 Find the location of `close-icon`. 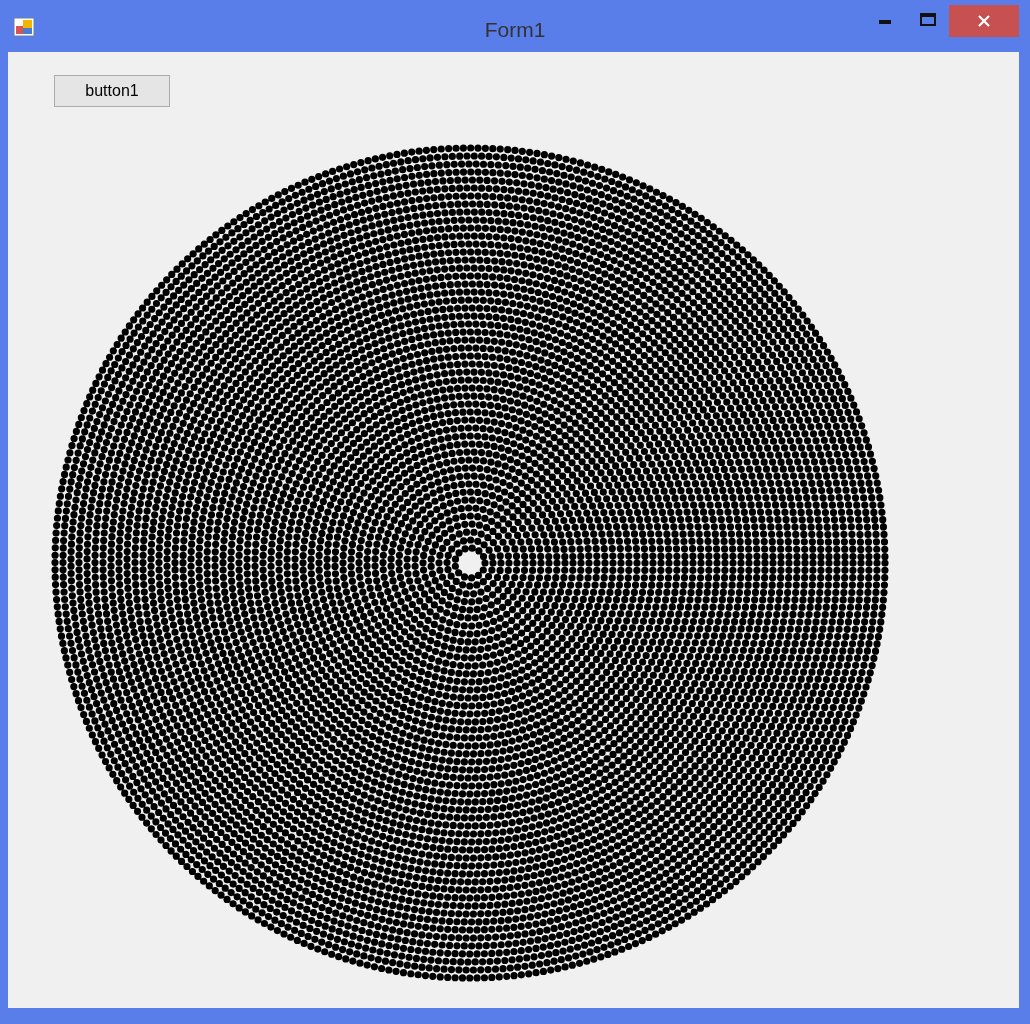

close-icon is located at coordinates (984, 21).